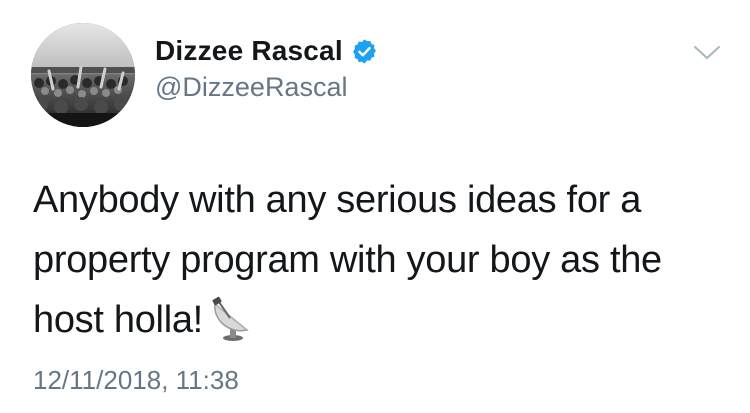 The image size is (750, 413). Describe the element at coordinates (136, 380) in the screenshot. I see `tweet-timestamp: 12/11/2018, 11:38` at that location.